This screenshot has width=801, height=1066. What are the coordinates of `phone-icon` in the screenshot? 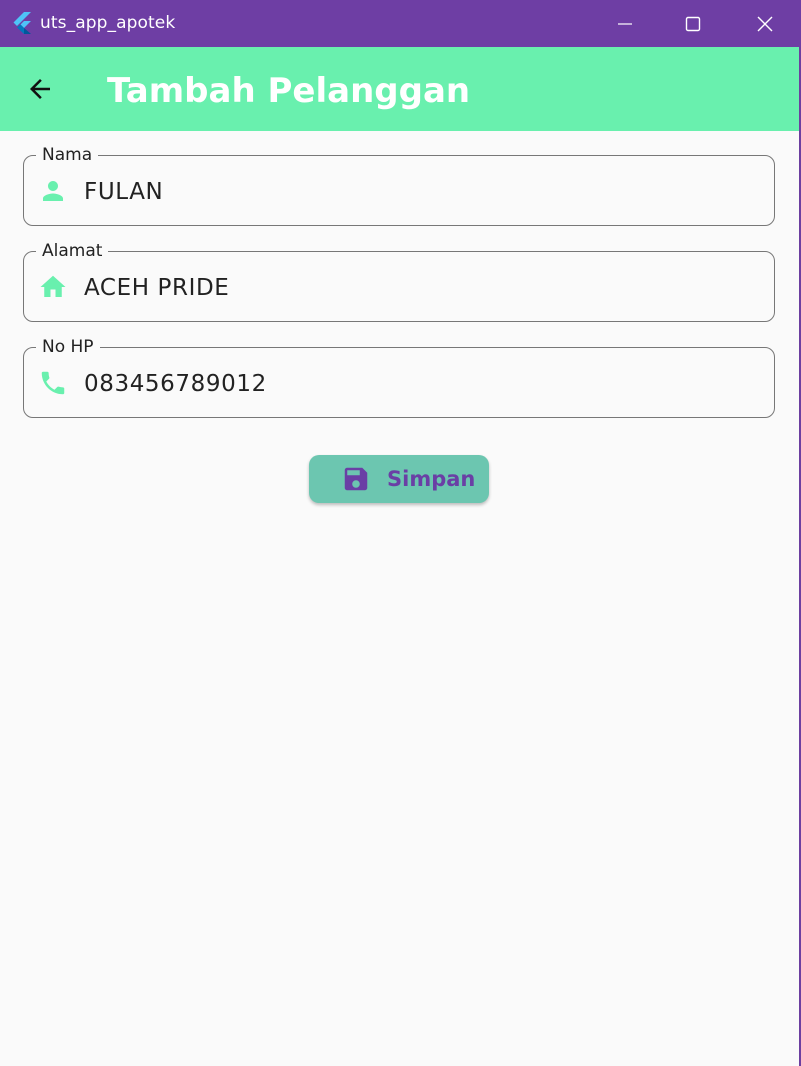 It's located at (53, 383).